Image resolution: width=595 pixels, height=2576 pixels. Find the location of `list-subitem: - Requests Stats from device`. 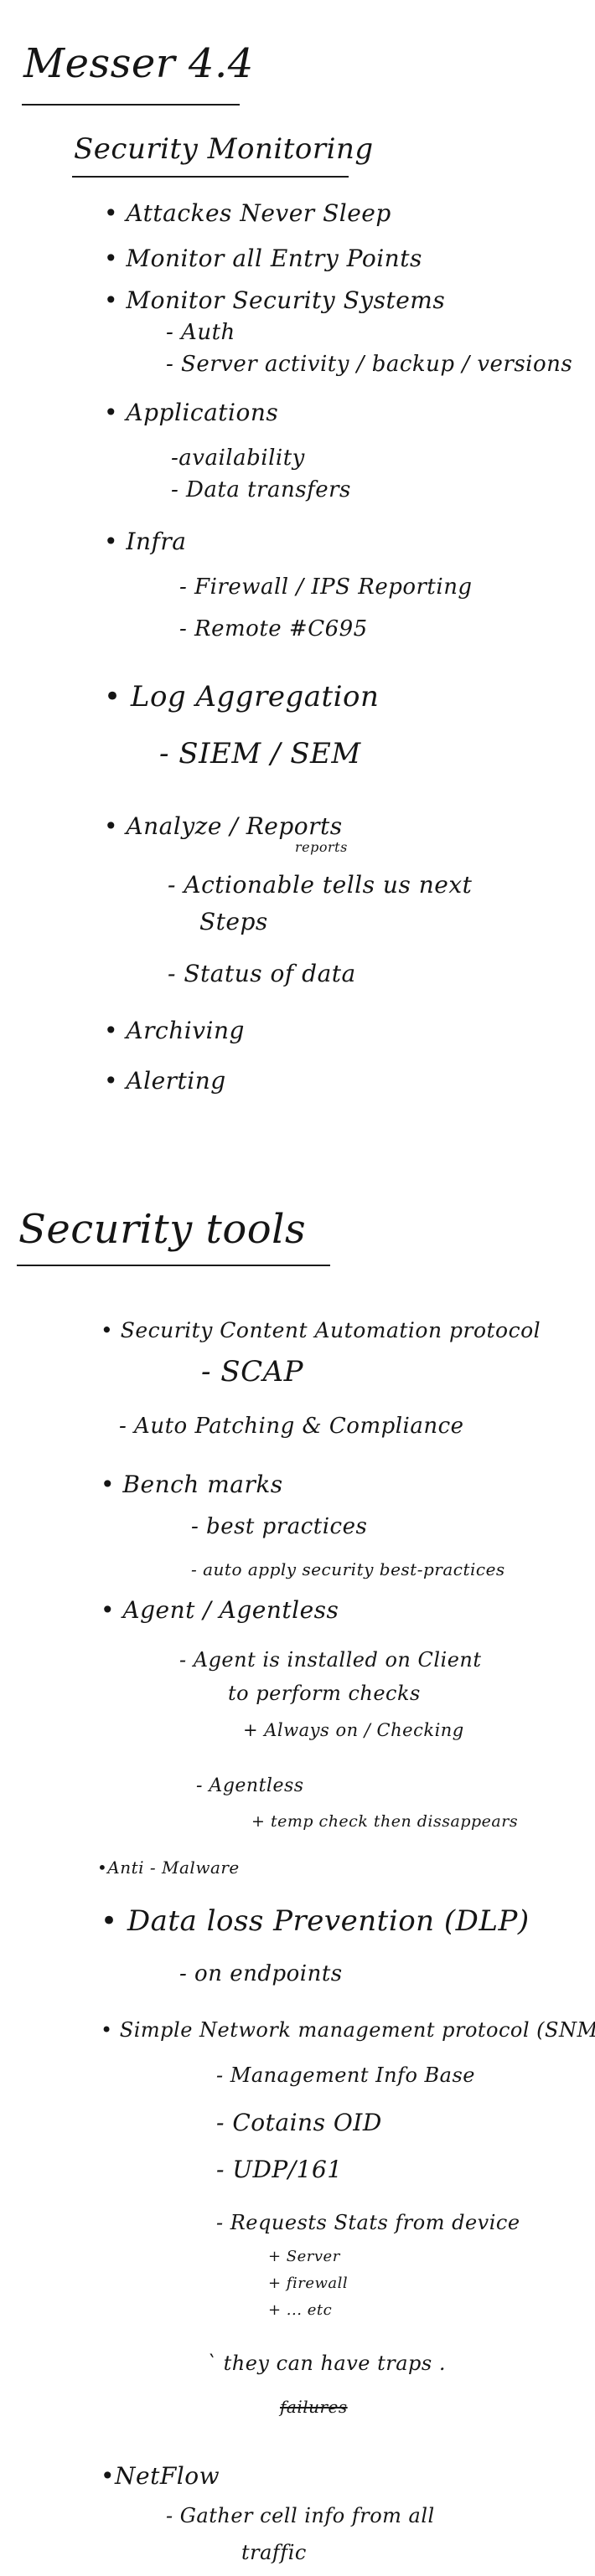

list-subitem: - Requests Stats from device is located at coordinates (368, 2222).